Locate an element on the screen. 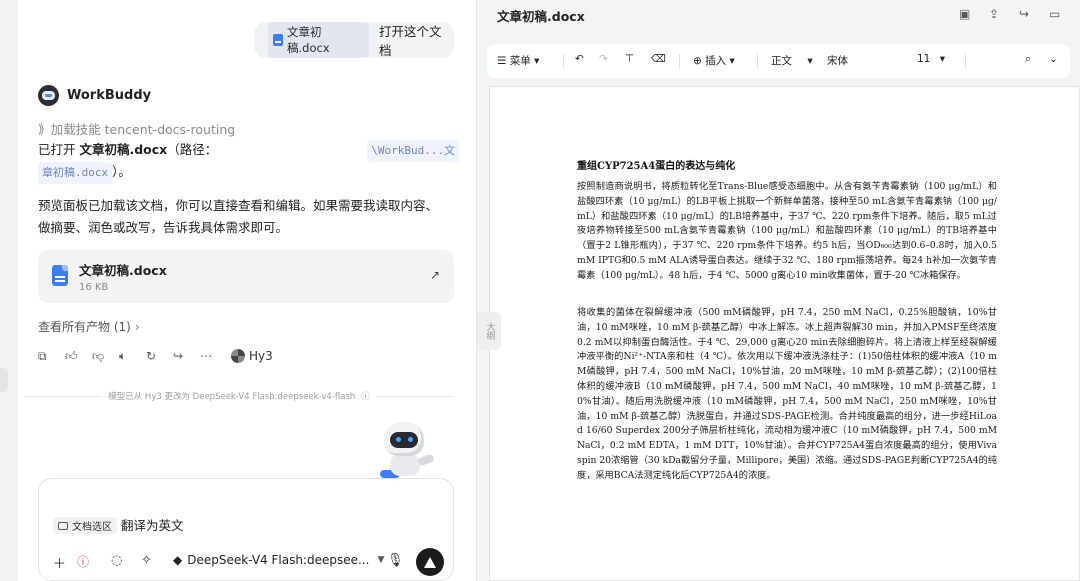  insert-button: ⊕ 插入 ▾ is located at coordinates (714, 60).